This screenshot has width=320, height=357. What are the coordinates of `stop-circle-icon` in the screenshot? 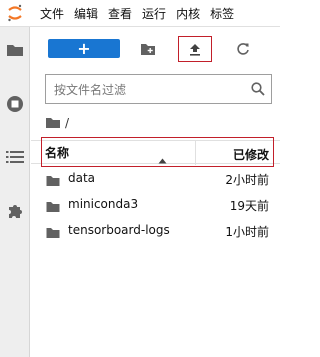 It's located at (15, 104).